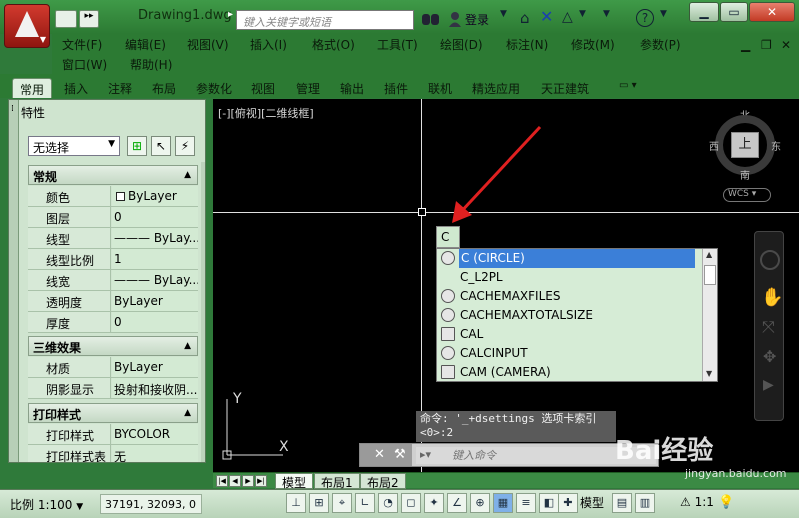 This screenshot has width=799, height=518. I want to click on annotation-visibility-icon: 💡, so click(726, 502).